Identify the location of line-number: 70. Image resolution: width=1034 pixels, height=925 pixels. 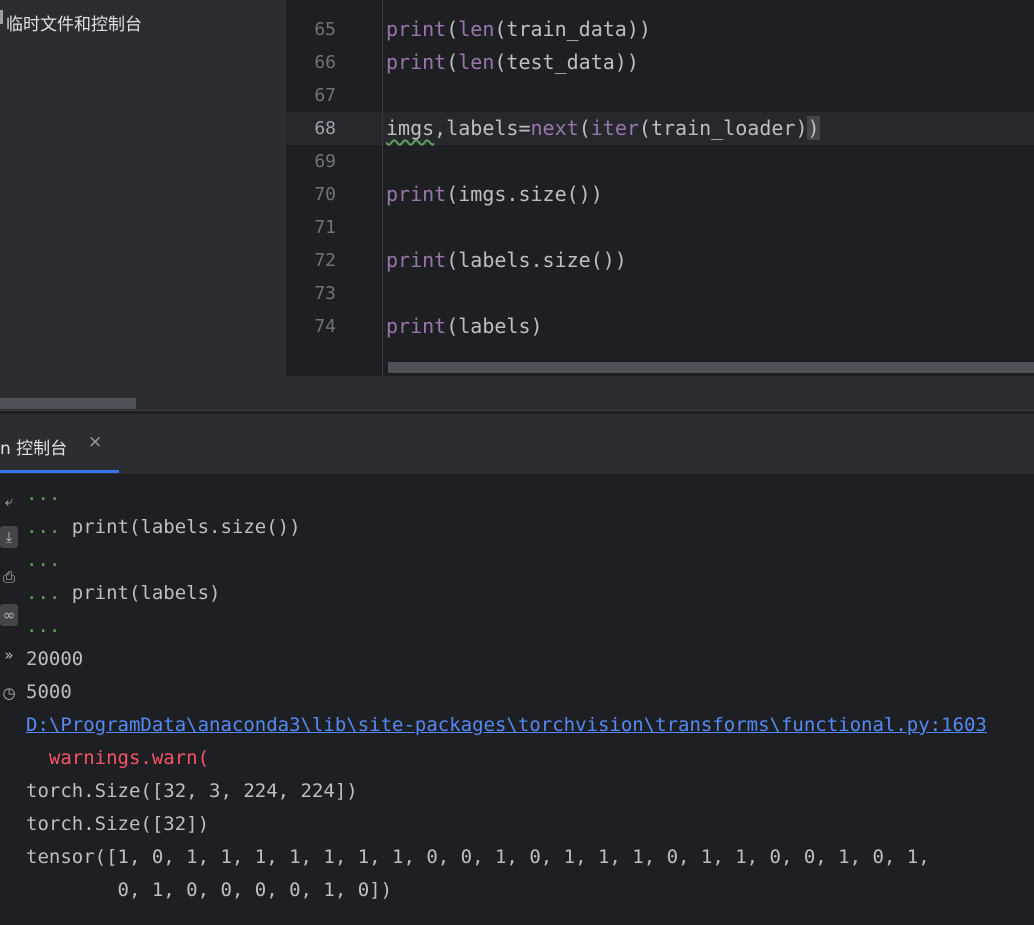
(325, 194).